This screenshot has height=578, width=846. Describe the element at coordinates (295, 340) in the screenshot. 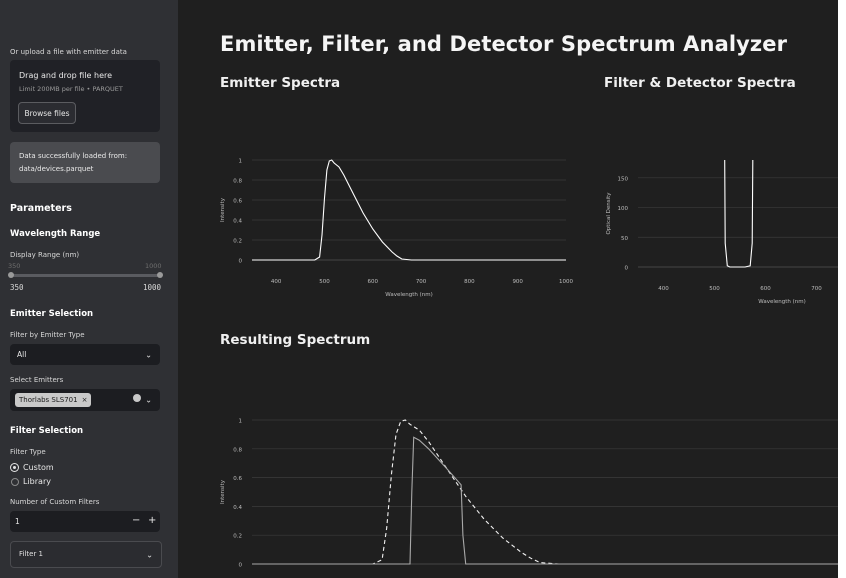

I see `resulting-spectrum-heading: Resulting Spectrum` at that location.